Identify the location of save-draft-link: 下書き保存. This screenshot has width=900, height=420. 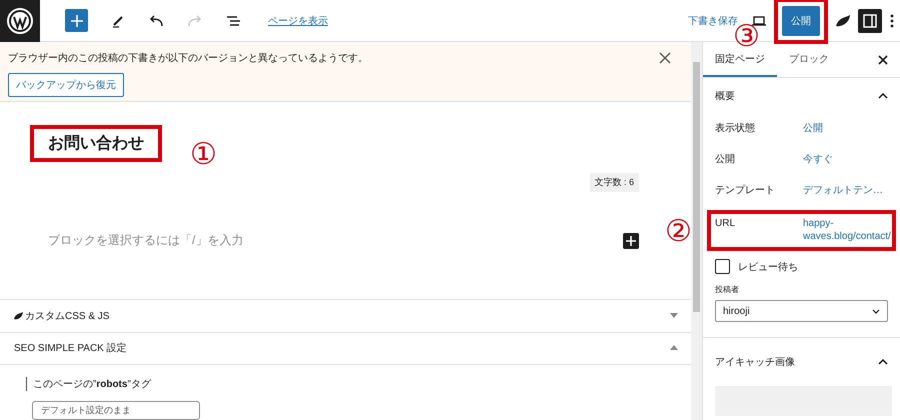
(713, 21).